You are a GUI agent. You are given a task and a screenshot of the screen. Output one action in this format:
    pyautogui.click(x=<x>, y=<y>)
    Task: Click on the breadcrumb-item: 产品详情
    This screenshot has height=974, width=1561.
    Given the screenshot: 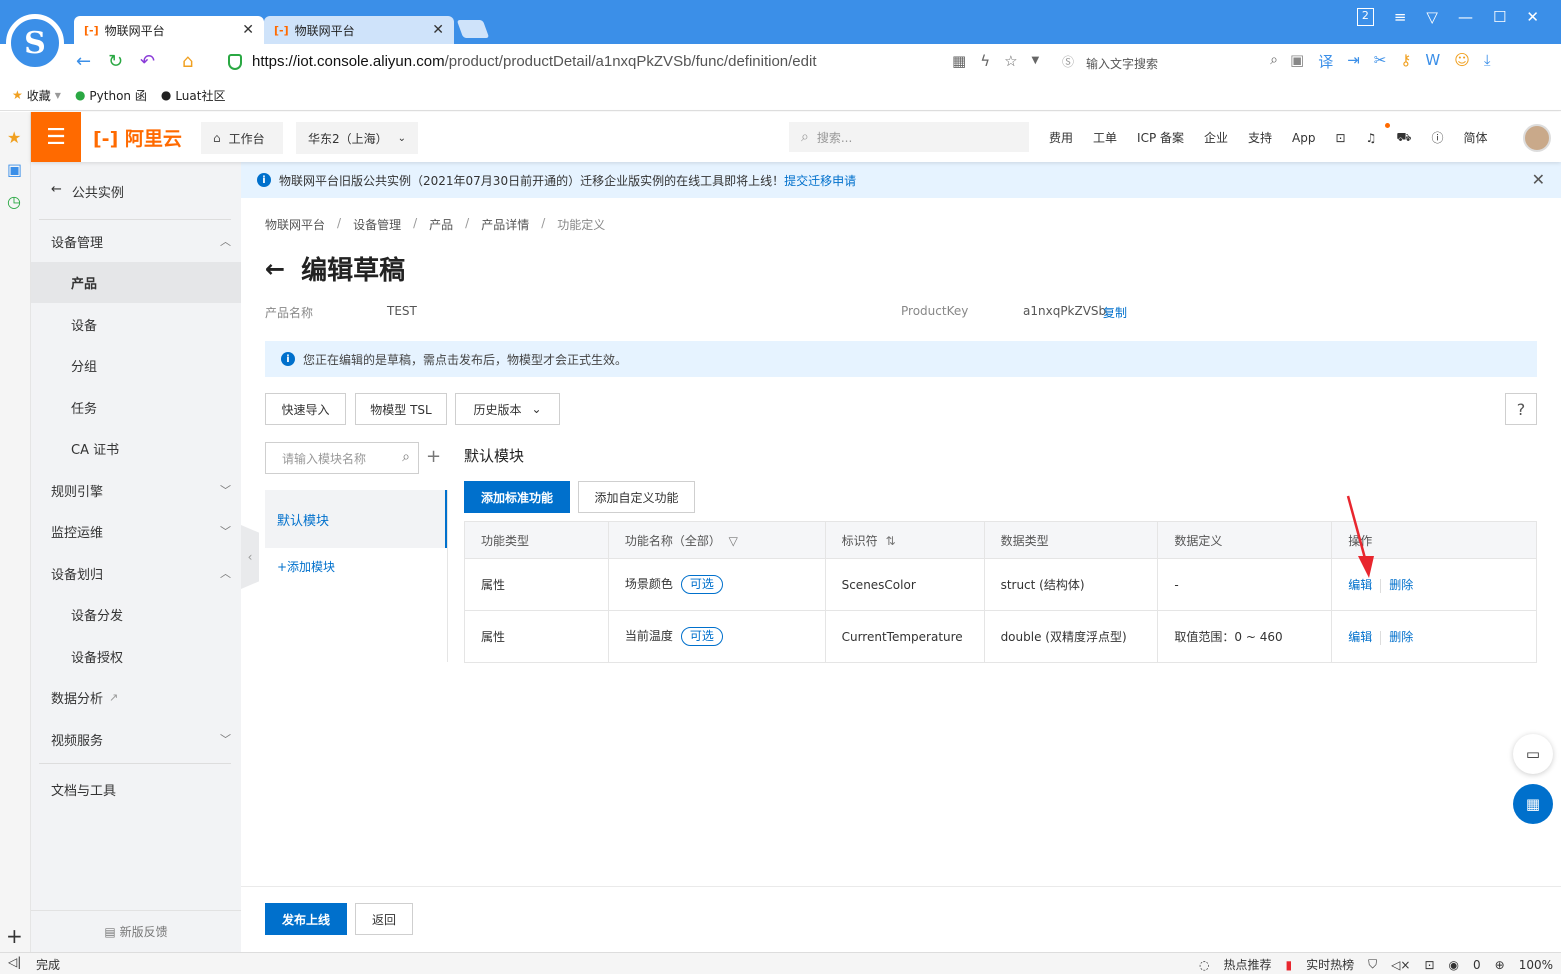 What is the action you would take?
    pyautogui.click(x=505, y=224)
    